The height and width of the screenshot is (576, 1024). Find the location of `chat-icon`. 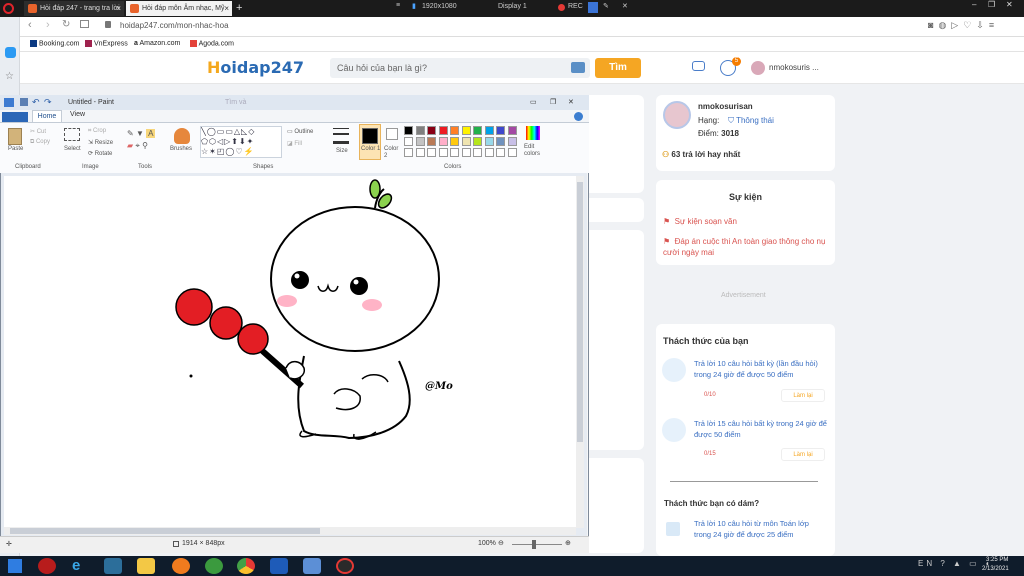

chat-icon is located at coordinates (698, 66).